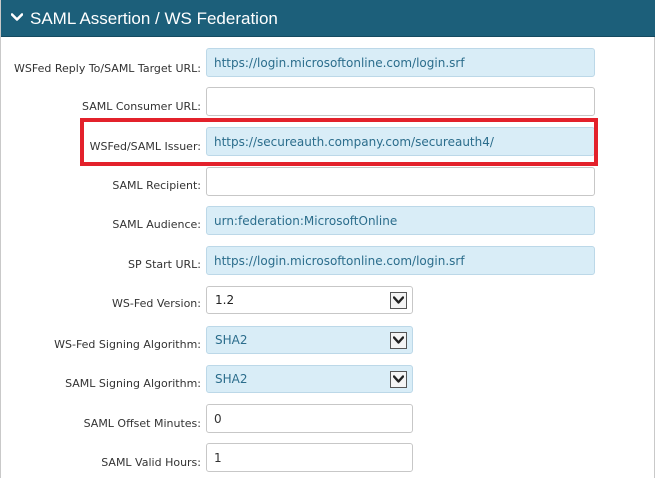 The image size is (655, 478). What do you see at coordinates (328, 18) in the screenshot?
I see `panel-header: SAML Assertion / WS Federation` at bounding box center [328, 18].